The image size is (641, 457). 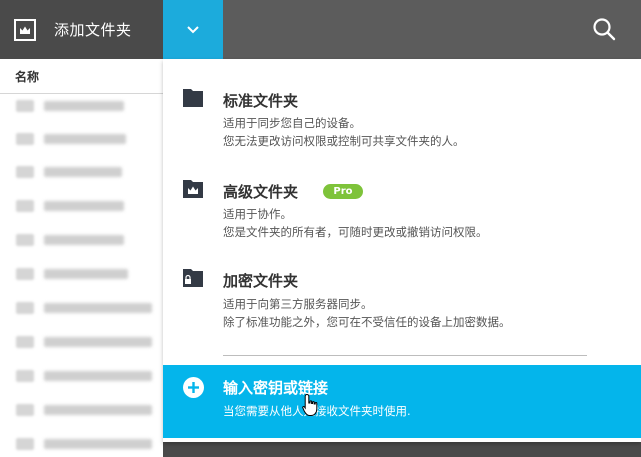 I want to click on advanced-folder-desc-2: 您是文件夹的所有者，可随时更改或撤销访问权限。, so click(x=355, y=232).